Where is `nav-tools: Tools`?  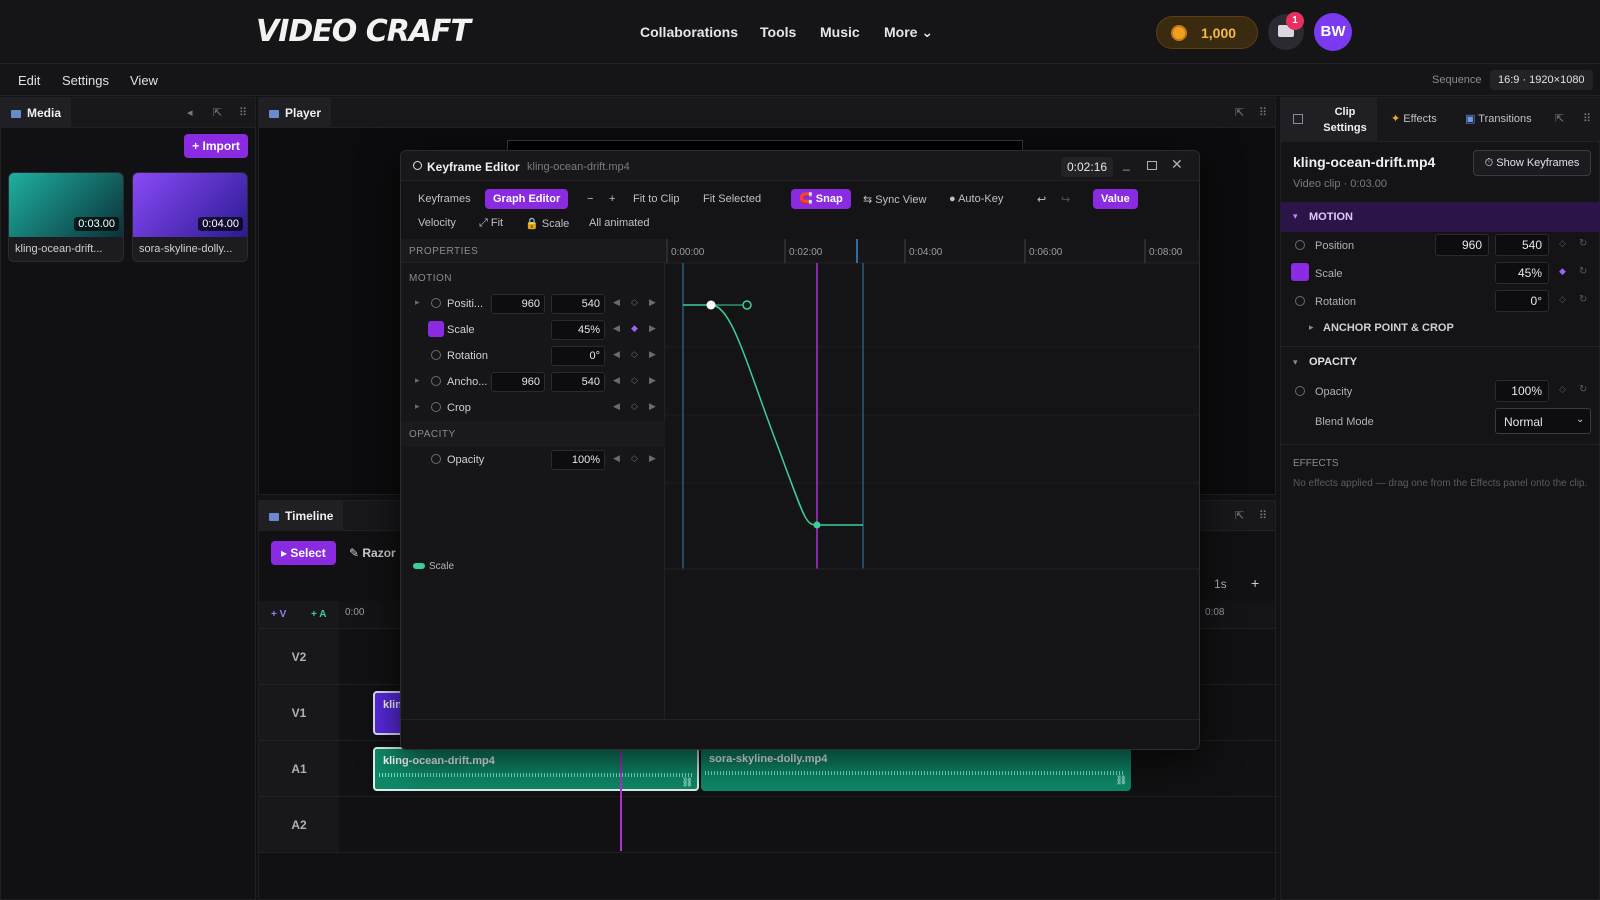 nav-tools: Tools is located at coordinates (778, 32).